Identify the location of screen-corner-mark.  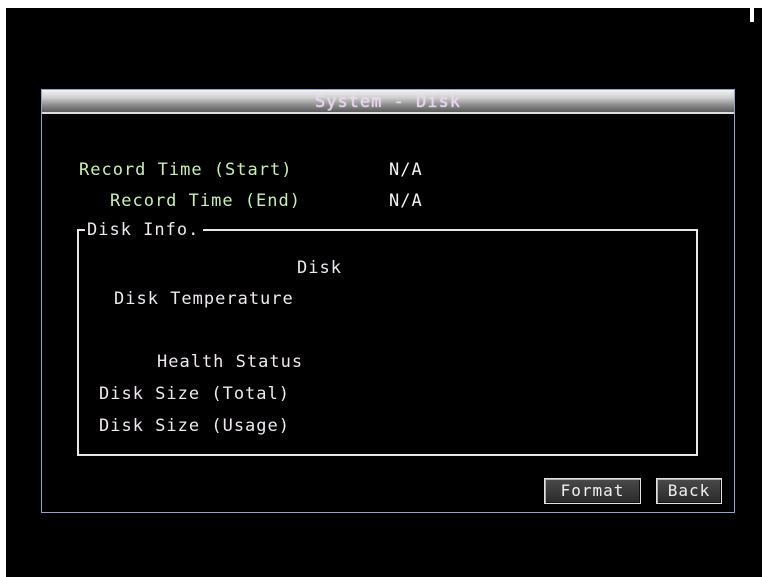
(752, 15).